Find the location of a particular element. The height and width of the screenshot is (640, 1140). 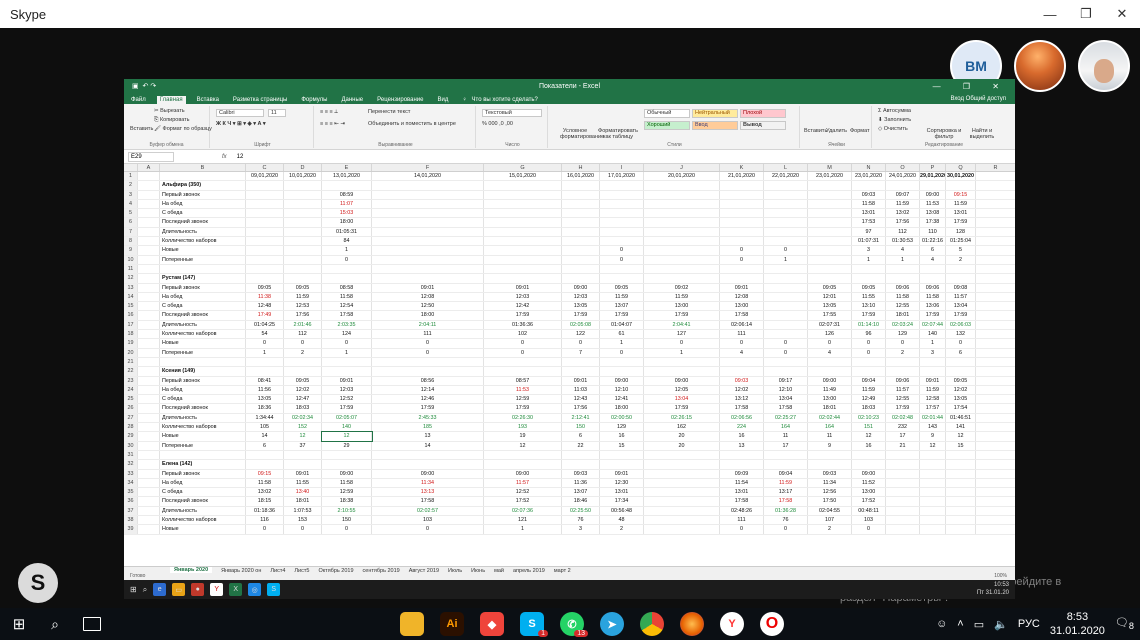

cell: Альфира (350) is located at coordinates (203, 185).